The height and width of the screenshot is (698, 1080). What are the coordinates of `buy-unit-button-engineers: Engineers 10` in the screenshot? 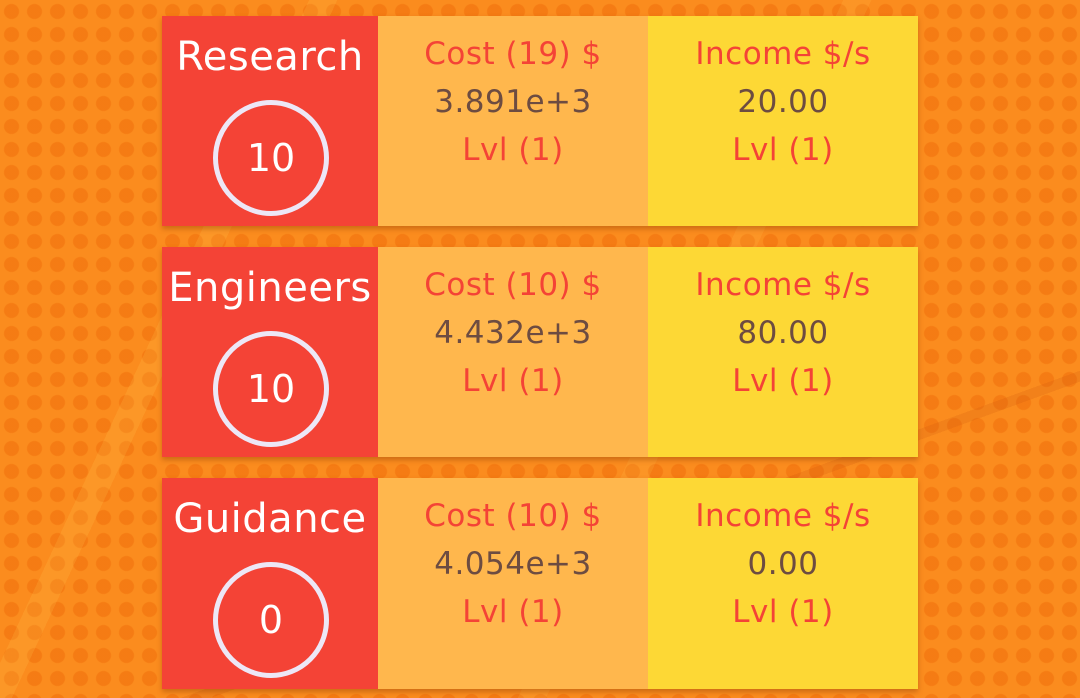 It's located at (270, 352).